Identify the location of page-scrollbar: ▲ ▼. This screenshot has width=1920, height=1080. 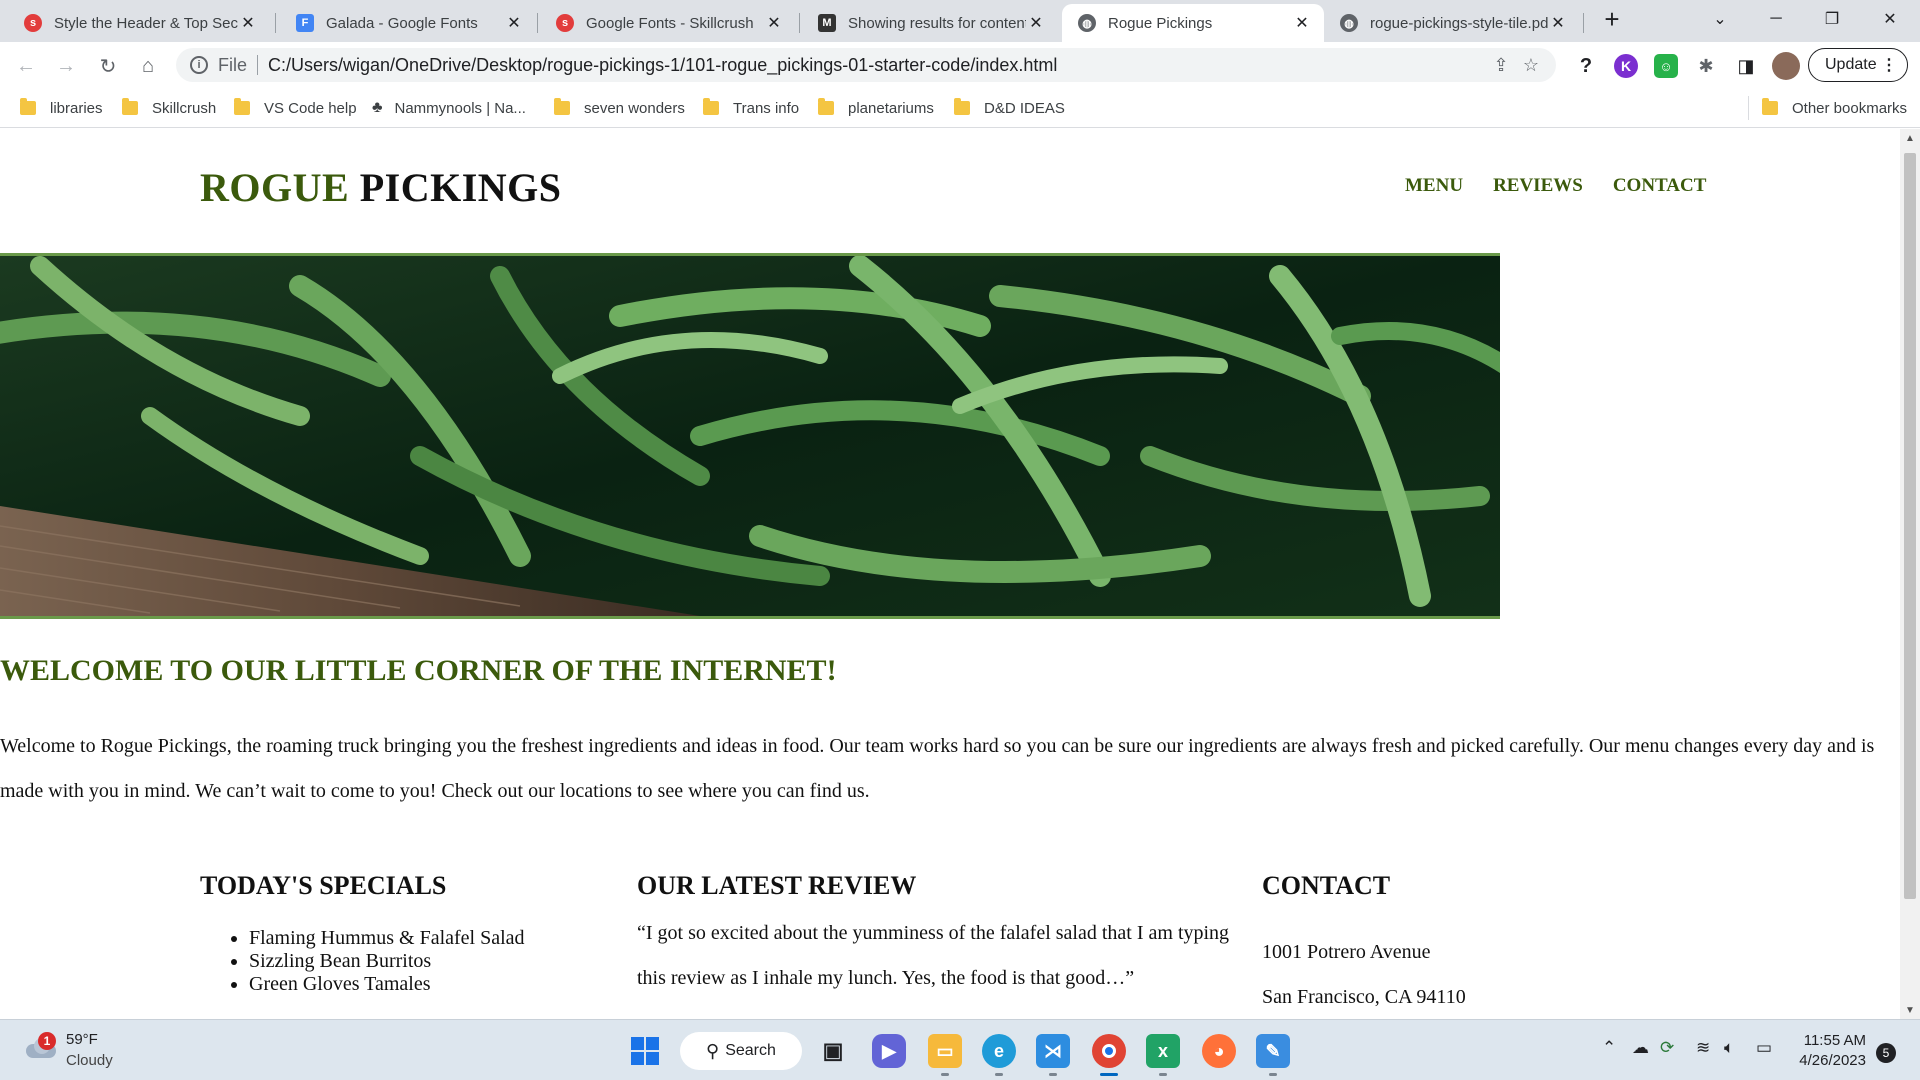
(1910, 574).